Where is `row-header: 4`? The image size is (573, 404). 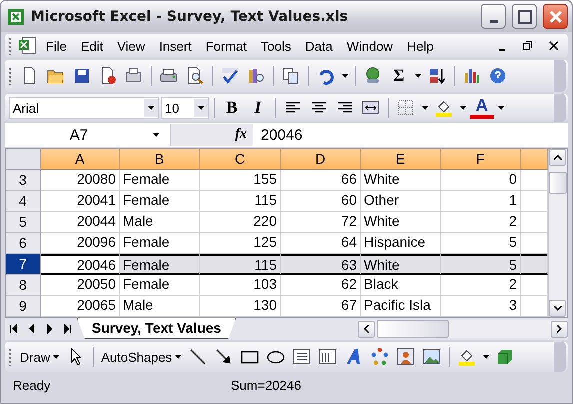 row-header: 4 is located at coordinates (23, 201).